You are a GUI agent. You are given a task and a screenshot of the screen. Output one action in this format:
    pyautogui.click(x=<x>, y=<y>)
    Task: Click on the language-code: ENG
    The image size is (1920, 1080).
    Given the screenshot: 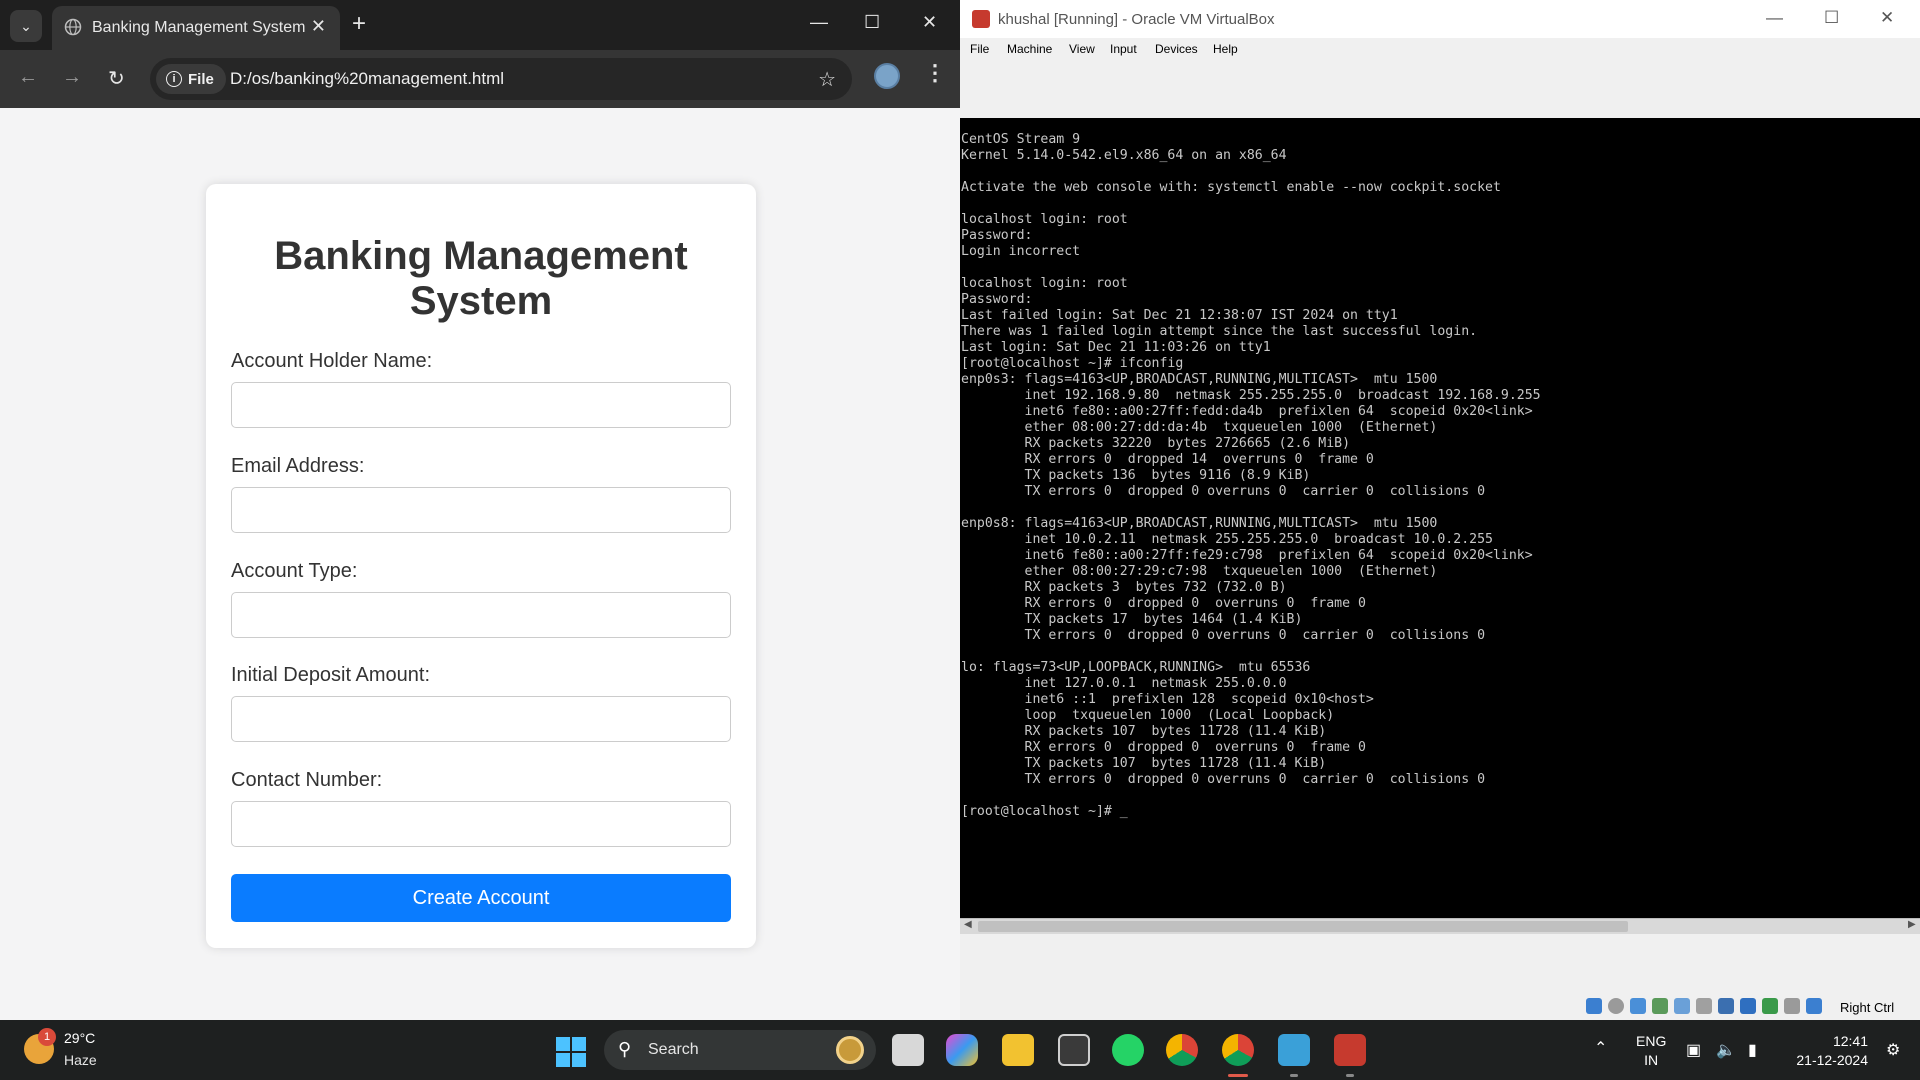 What is the action you would take?
    pyautogui.click(x=1651, y=1041)
    